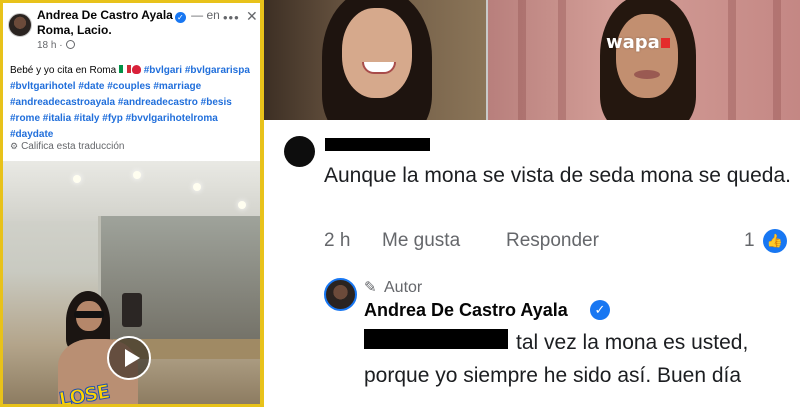 The image size is (800, 407). What do you see at coordinates (337, 241) in the screenshot?
I see `comment-time: 2 h` at bounding box center [337, 241].